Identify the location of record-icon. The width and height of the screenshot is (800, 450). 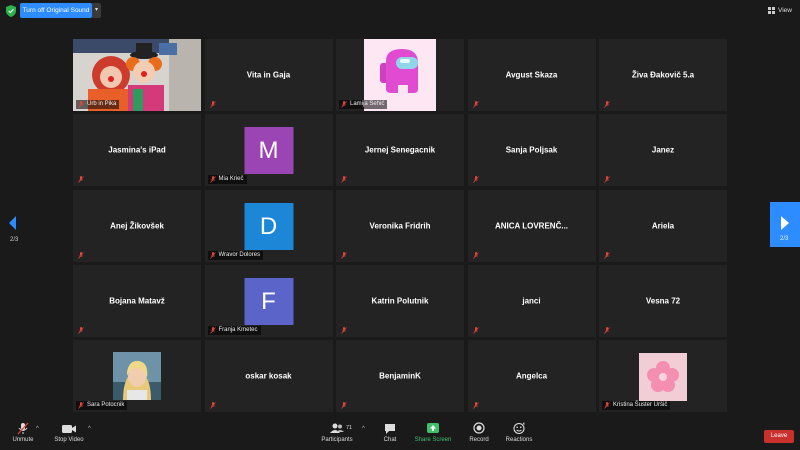
(479, 428).